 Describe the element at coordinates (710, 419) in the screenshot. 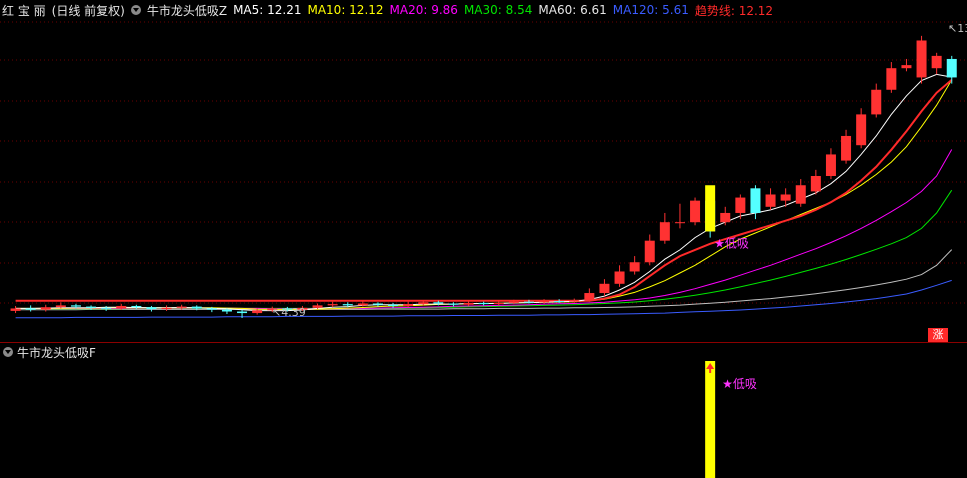

I see `sub-signal-bar` at that location.